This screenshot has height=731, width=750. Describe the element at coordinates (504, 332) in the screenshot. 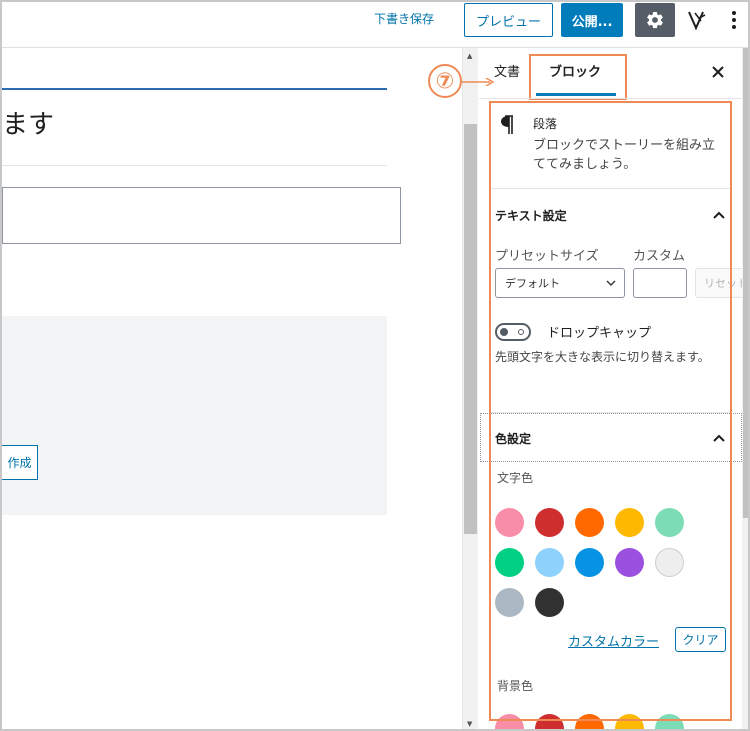

I see `toggle-knob` at that location.